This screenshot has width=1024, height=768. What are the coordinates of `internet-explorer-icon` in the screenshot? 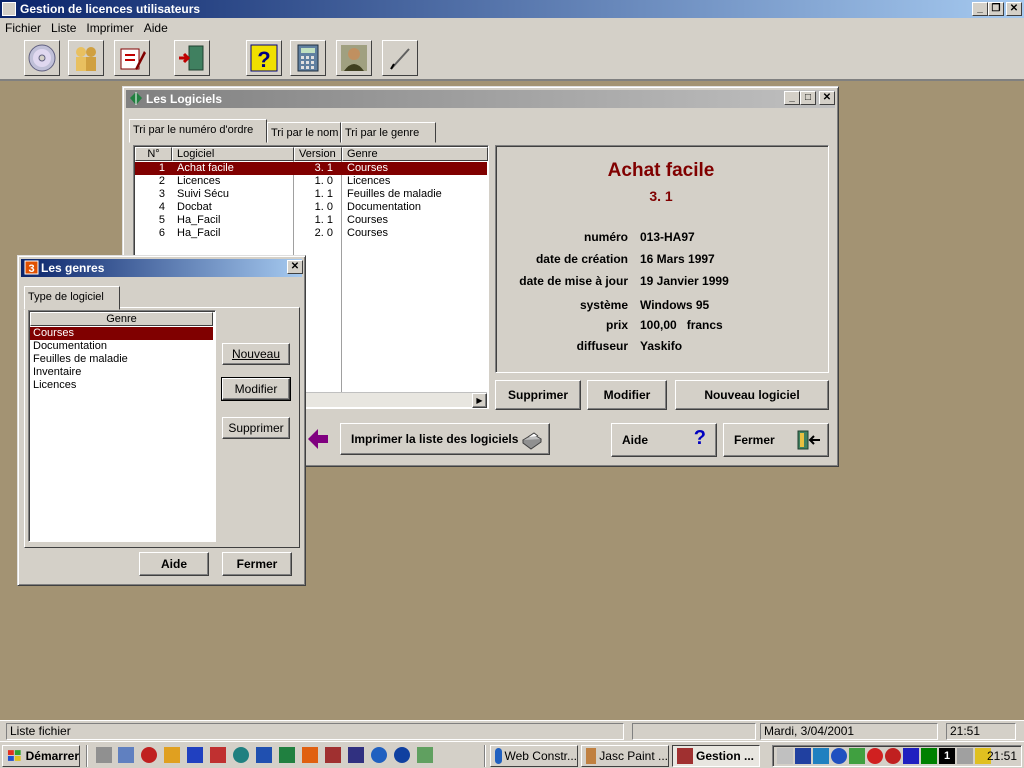 It's located at (379, 755).